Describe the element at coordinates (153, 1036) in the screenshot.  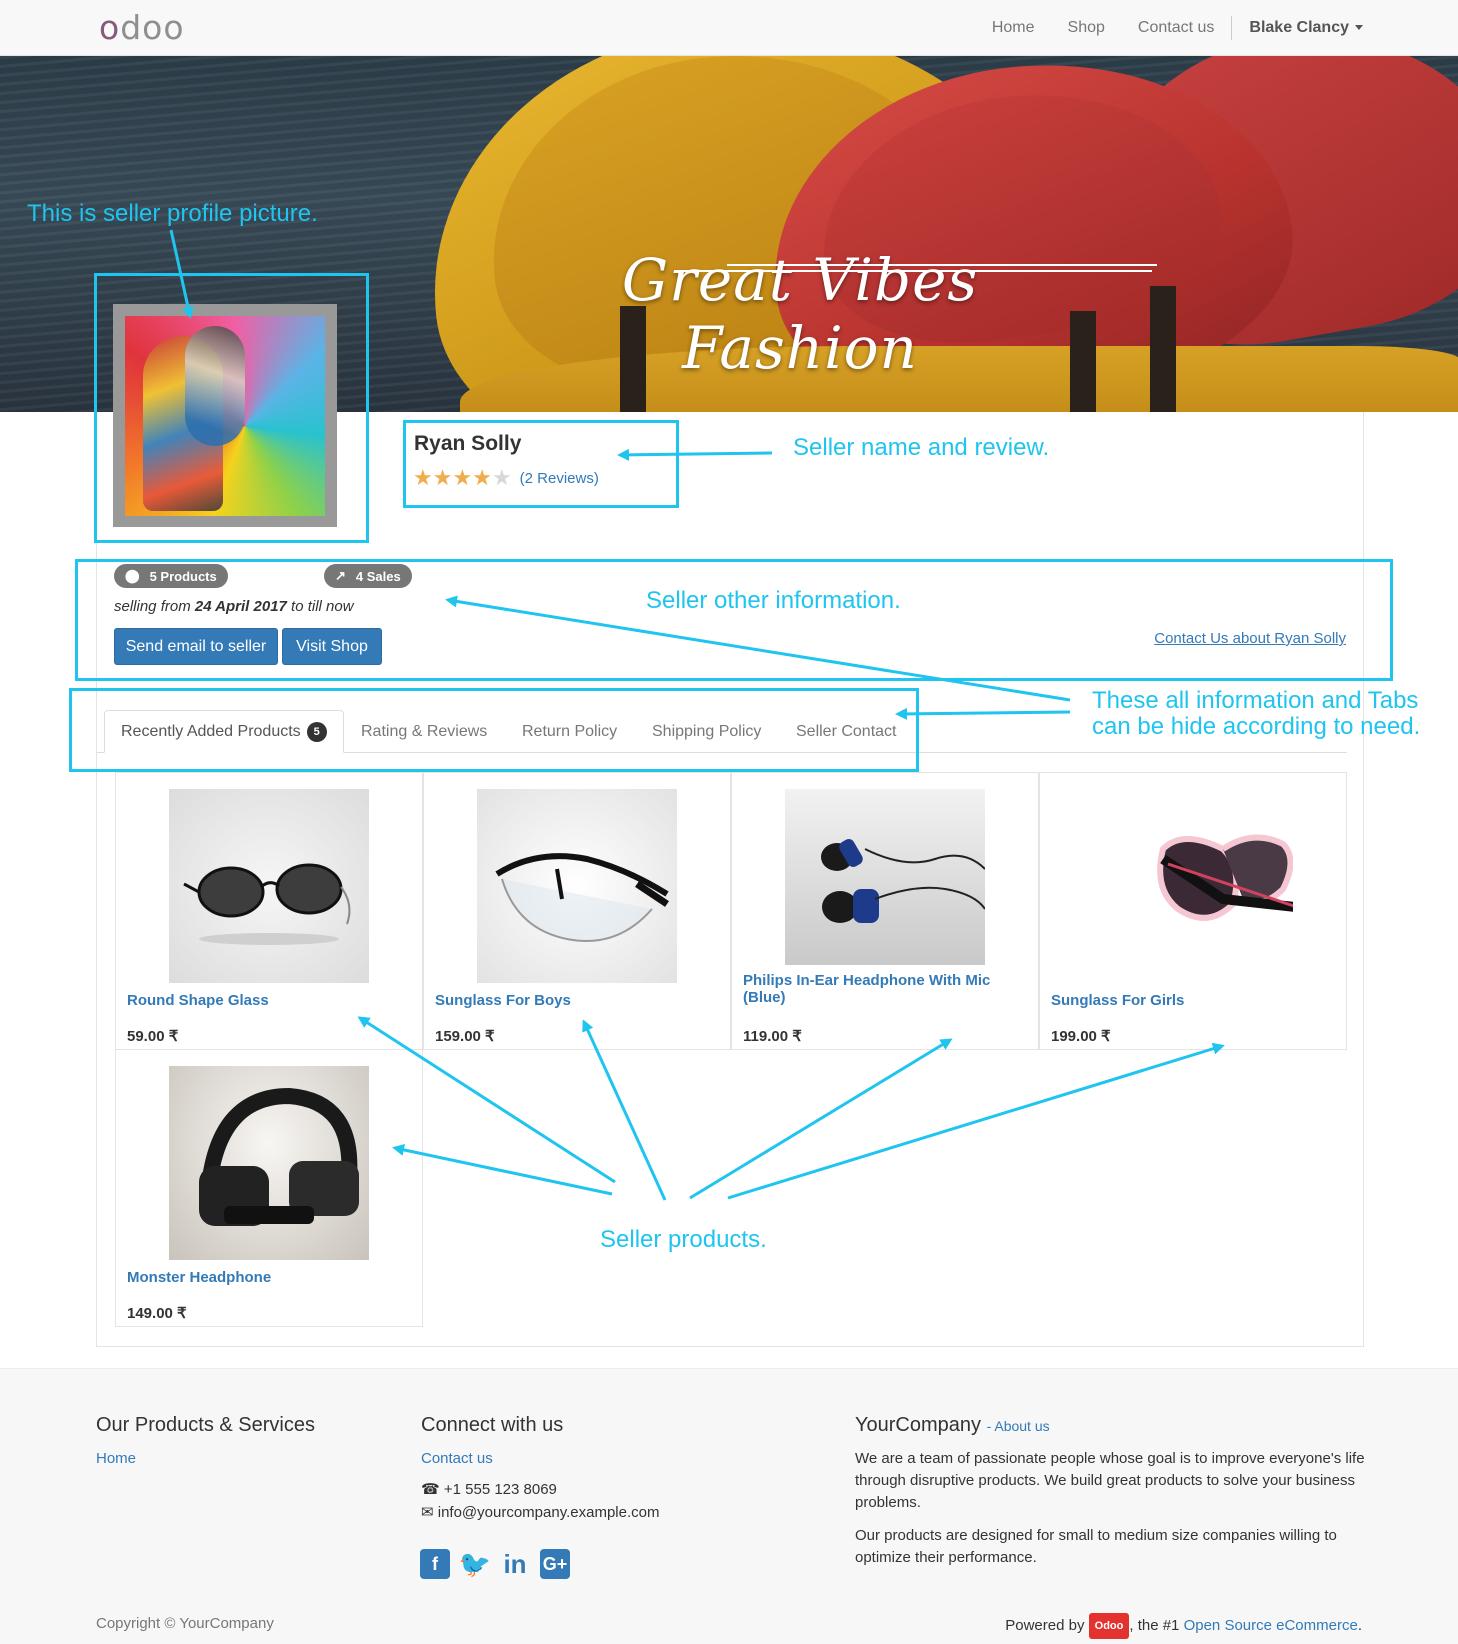
I see `product-price: 59.00 ₹` at that location.